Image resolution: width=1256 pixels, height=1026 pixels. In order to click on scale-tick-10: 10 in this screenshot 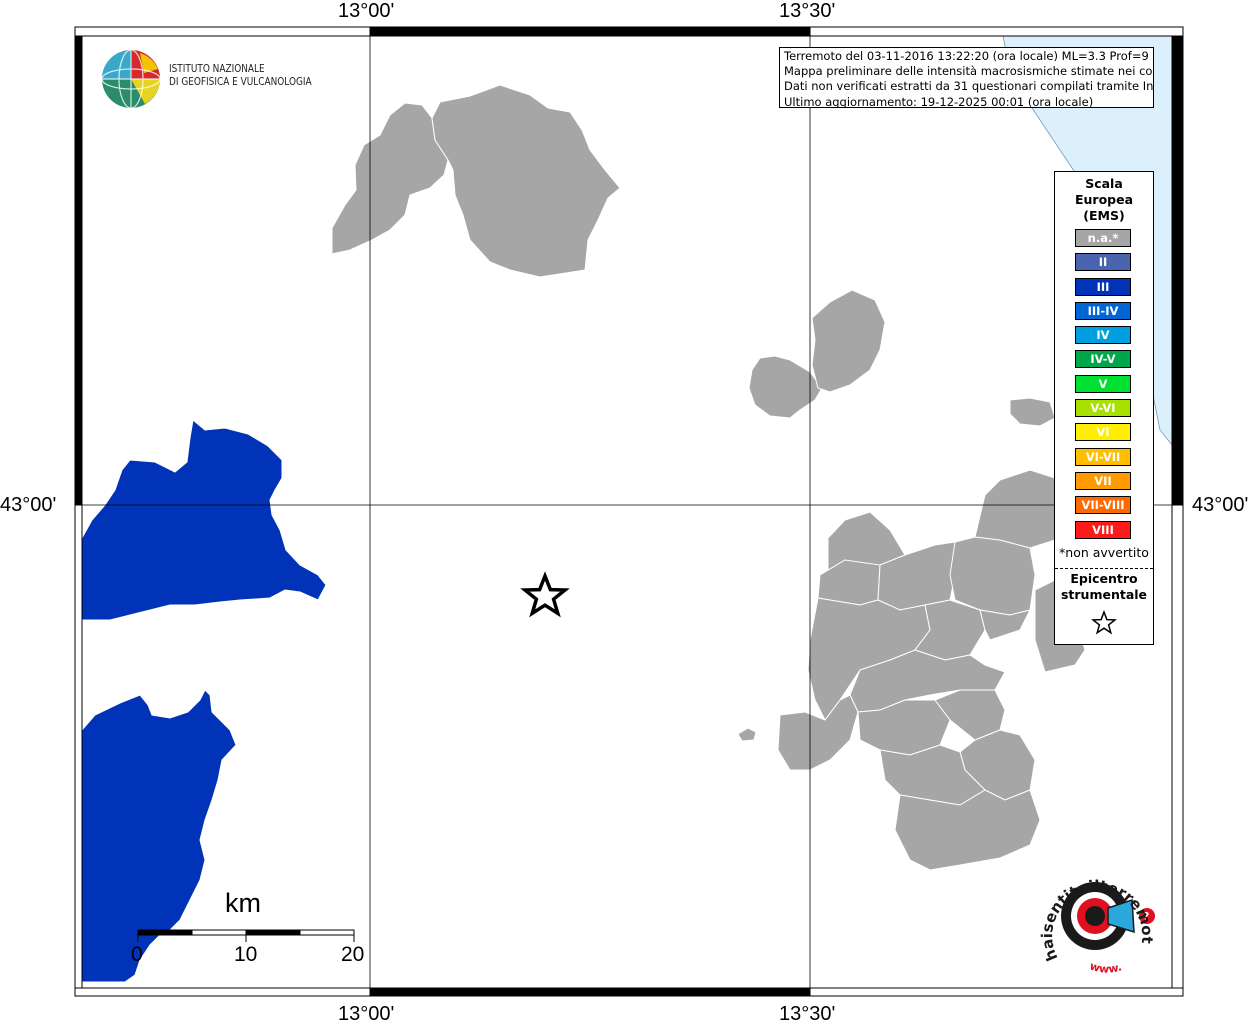, I will do `click(246, 954)`.